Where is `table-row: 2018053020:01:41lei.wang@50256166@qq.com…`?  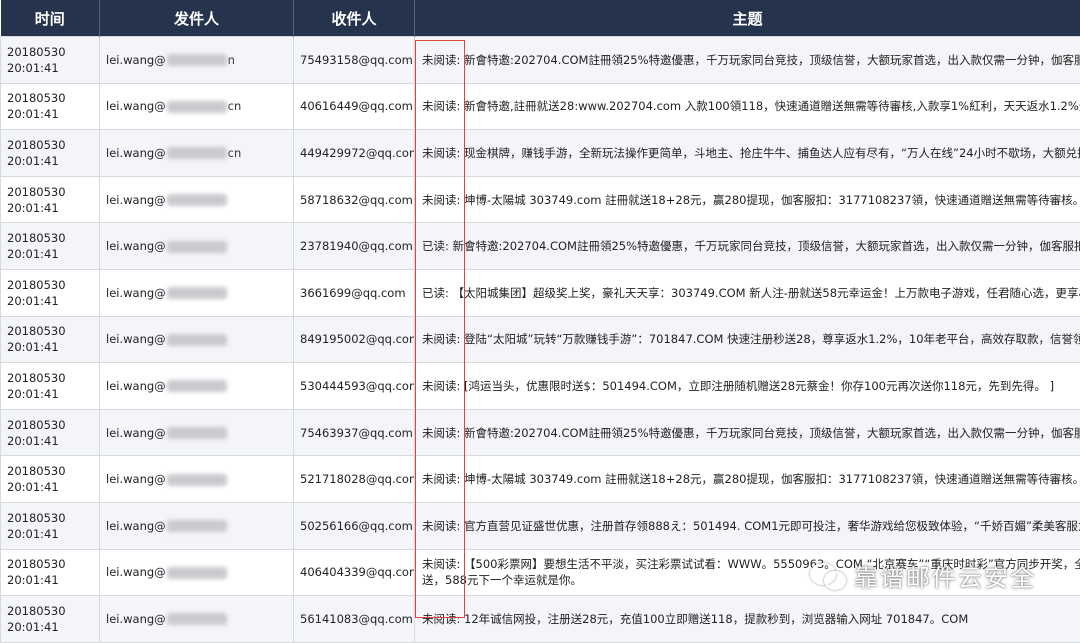 table-row: 2018053020:01:41lei.wang@50256166@qq.com… is located at coordinates (540, 525).